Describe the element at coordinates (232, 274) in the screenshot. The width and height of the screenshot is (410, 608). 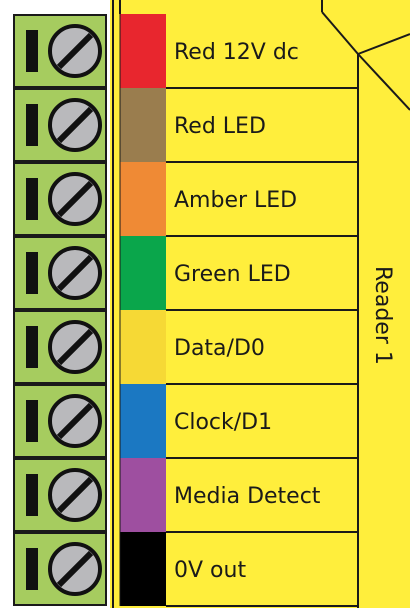
I see `wire-label: Green LED` at that location.